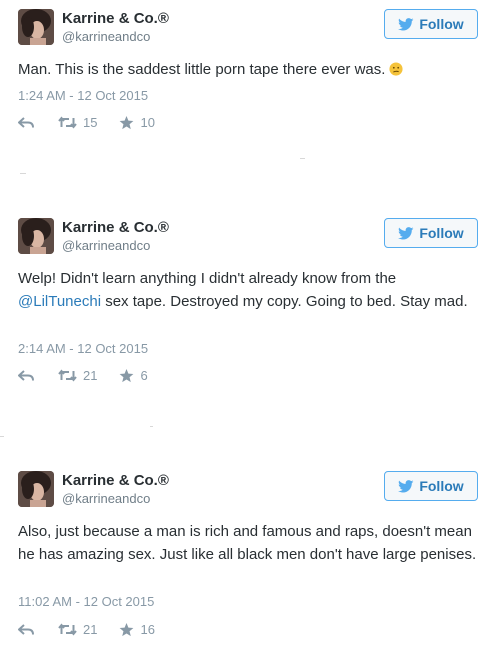 Image resolution: width=492 pixels, height=651 pixels. I want to click on tweet-actions: 15 10, so click(86, 122).